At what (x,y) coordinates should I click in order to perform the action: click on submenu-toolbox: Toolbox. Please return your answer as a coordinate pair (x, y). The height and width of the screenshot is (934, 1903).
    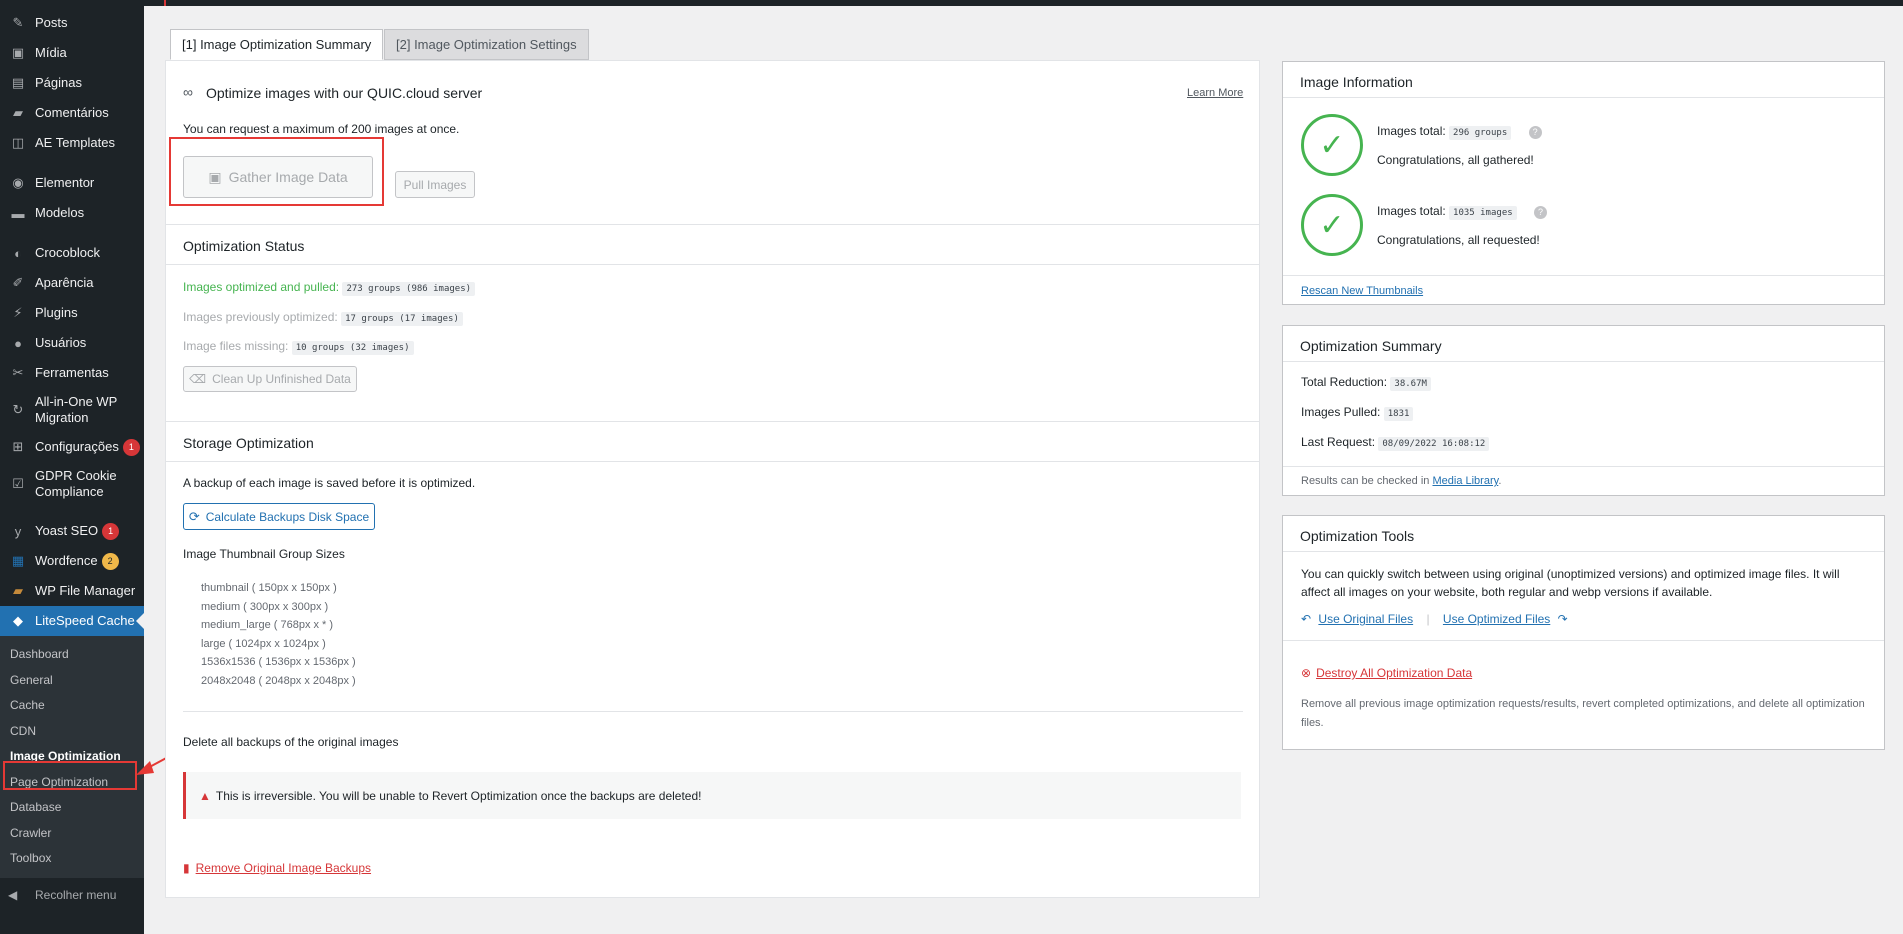
    Looking at the image, I should click on (72, 859).